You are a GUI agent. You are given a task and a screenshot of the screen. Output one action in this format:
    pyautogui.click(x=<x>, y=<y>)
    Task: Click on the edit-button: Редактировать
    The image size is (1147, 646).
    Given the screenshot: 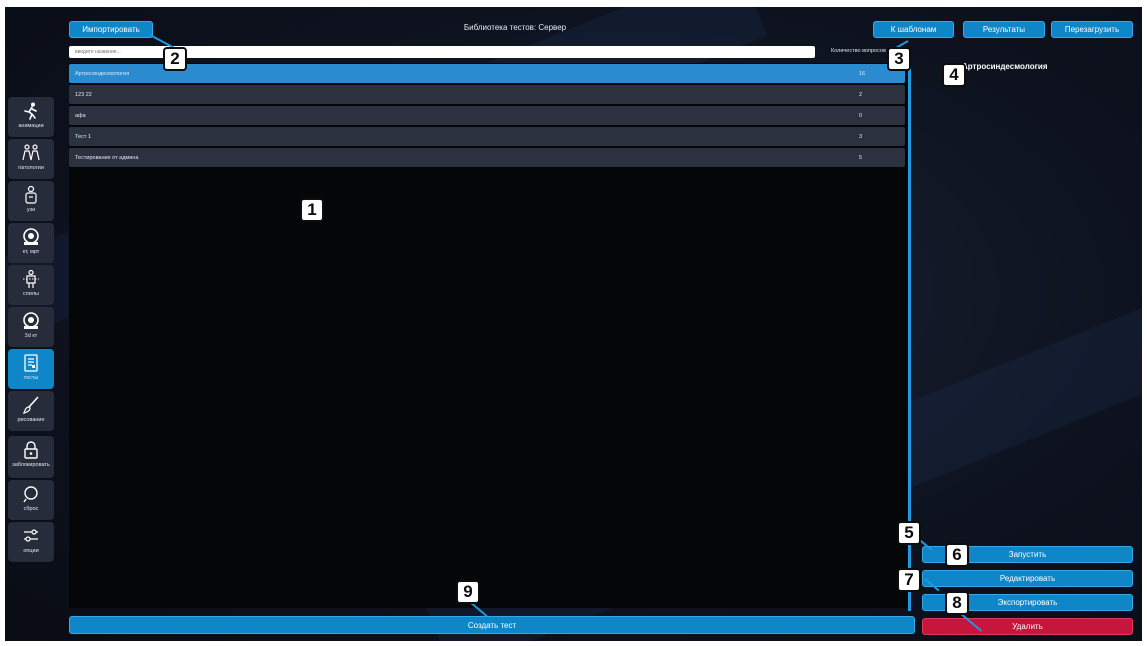 What is the action you would take?
    pyautogui.click(x=1027, y=578)
    